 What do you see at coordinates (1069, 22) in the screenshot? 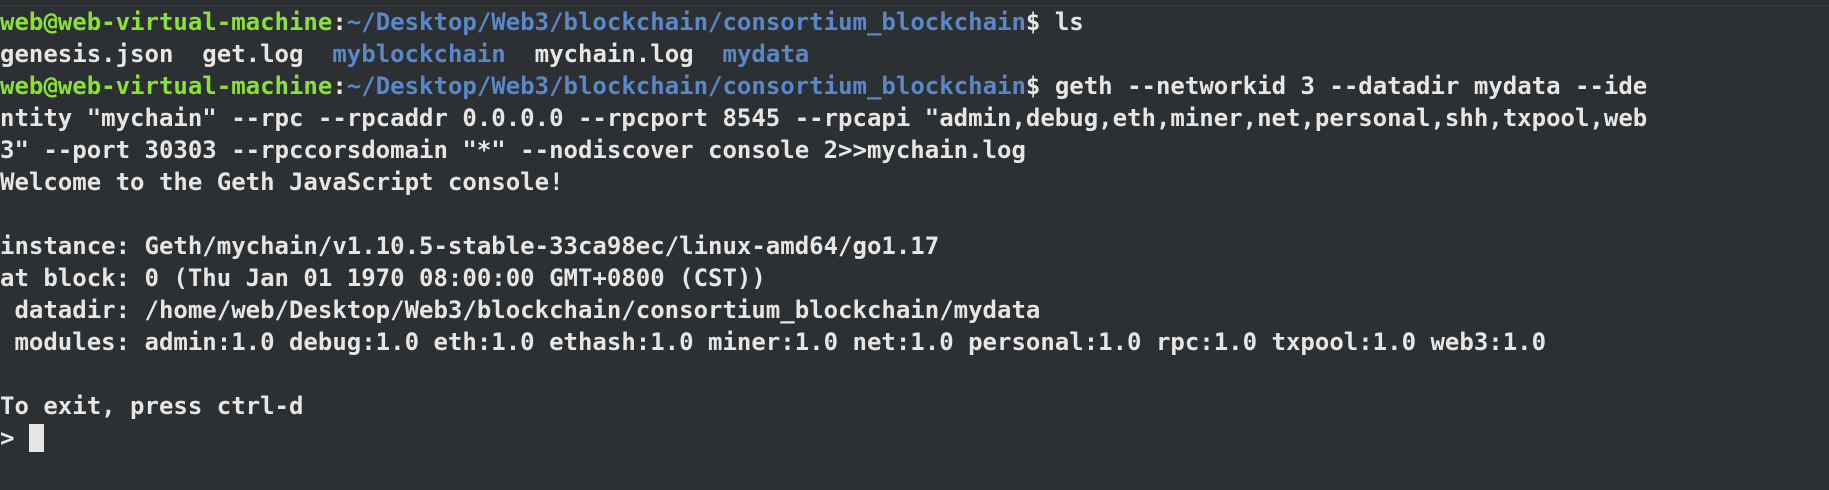
I see `command-ls: ls` at bounding box center [1069, 22].